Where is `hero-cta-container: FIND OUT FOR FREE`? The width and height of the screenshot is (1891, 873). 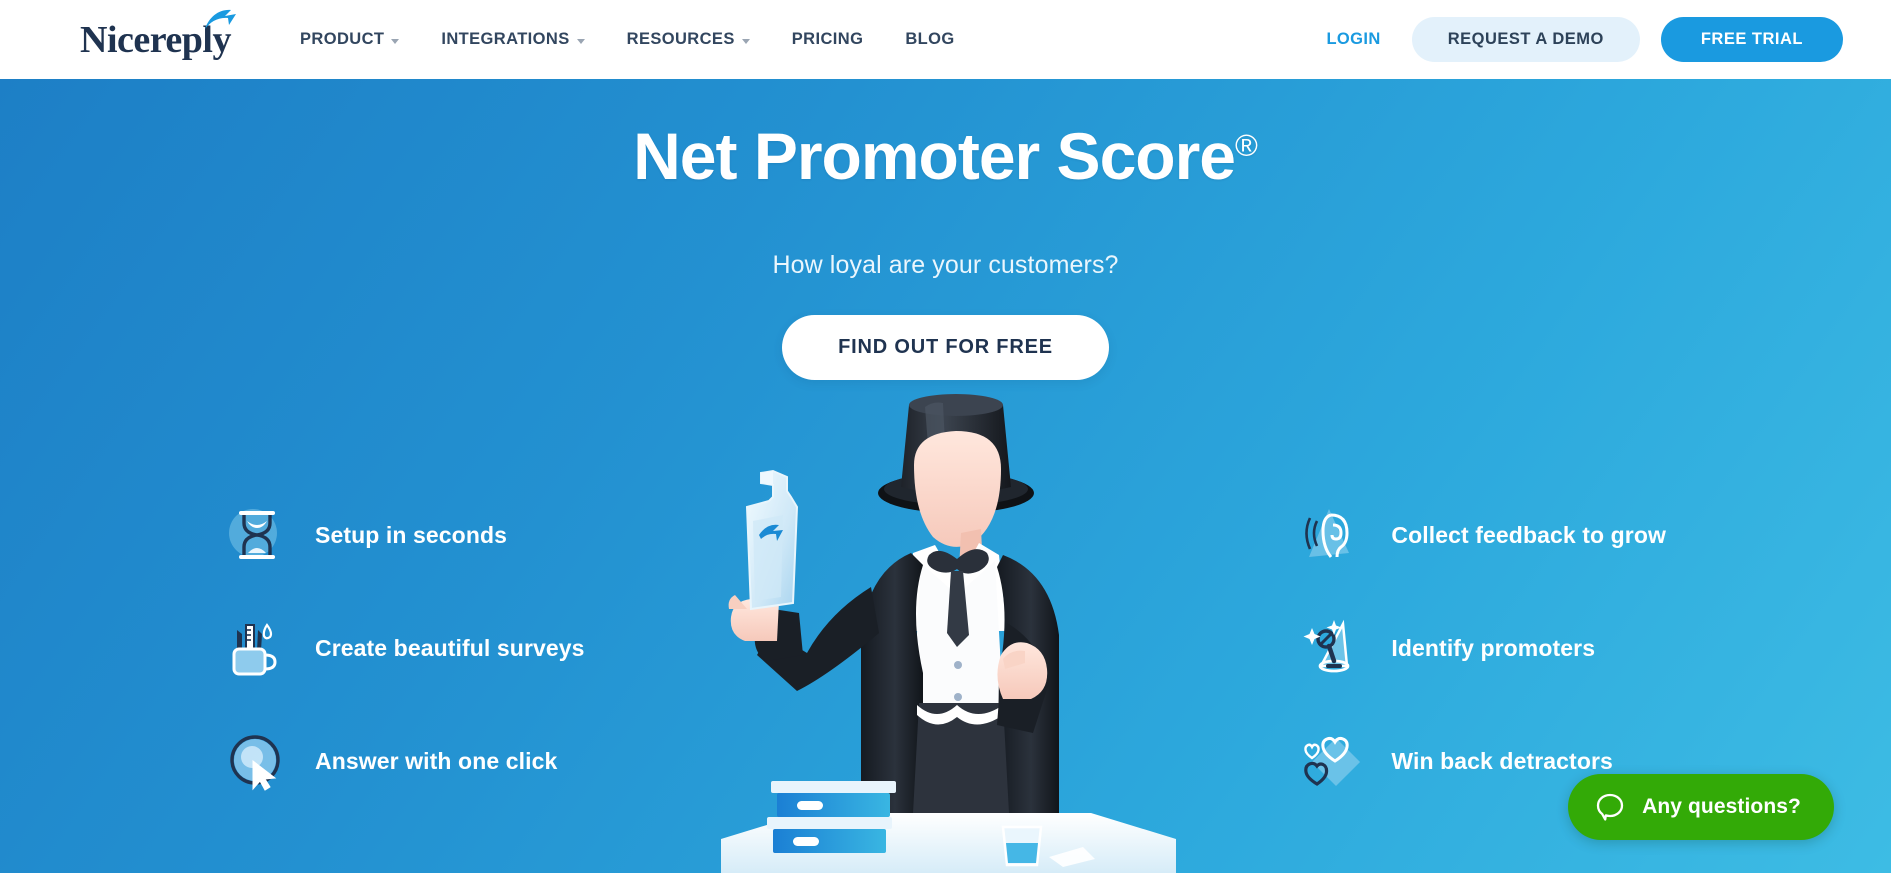
hero-cta-container: FIND OUT FOR FREE is located at coordinates (945, 347).